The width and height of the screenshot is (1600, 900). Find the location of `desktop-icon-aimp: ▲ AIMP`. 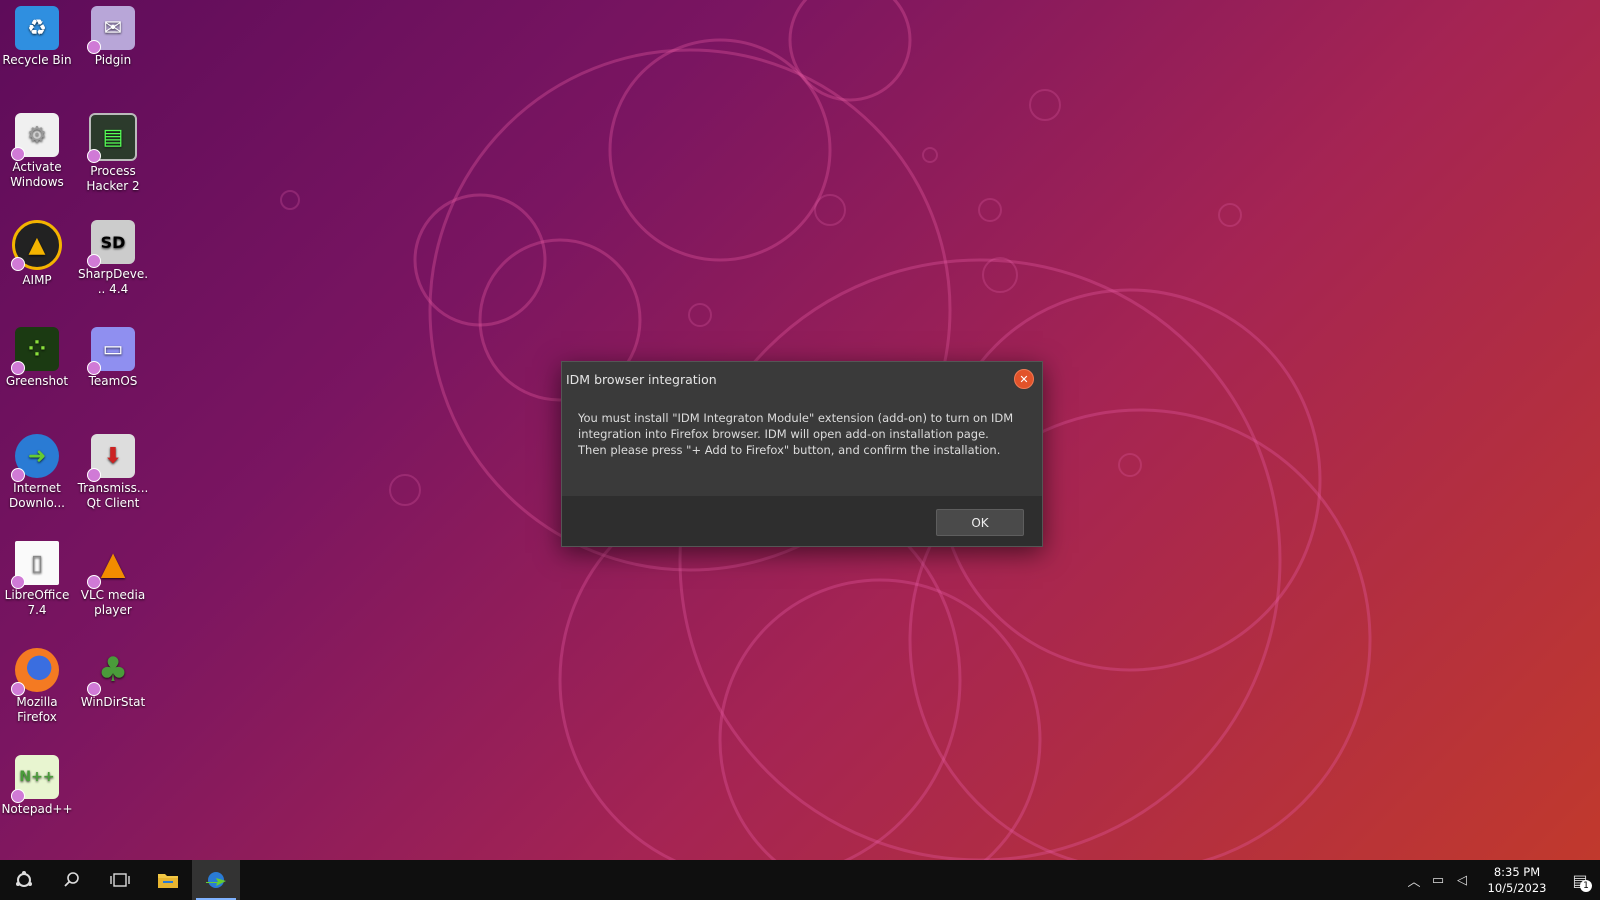

desktop-icon-aimp: ▲ AIMP is located at coordinates (37, 251).